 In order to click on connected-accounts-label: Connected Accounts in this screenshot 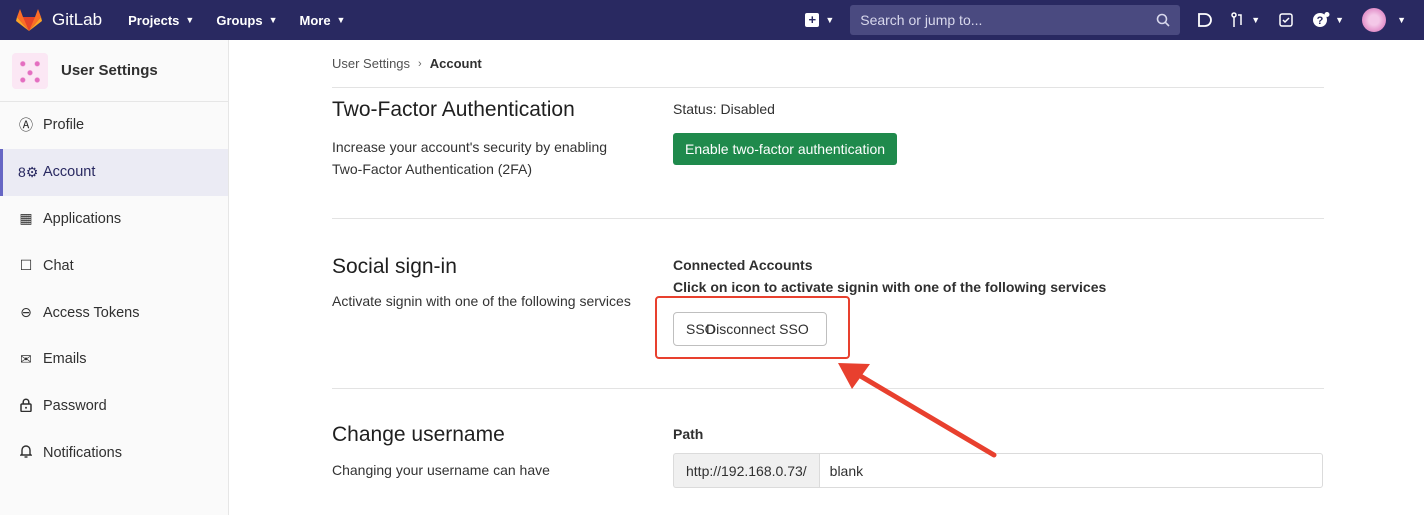, I will do `click(743, 265)`.